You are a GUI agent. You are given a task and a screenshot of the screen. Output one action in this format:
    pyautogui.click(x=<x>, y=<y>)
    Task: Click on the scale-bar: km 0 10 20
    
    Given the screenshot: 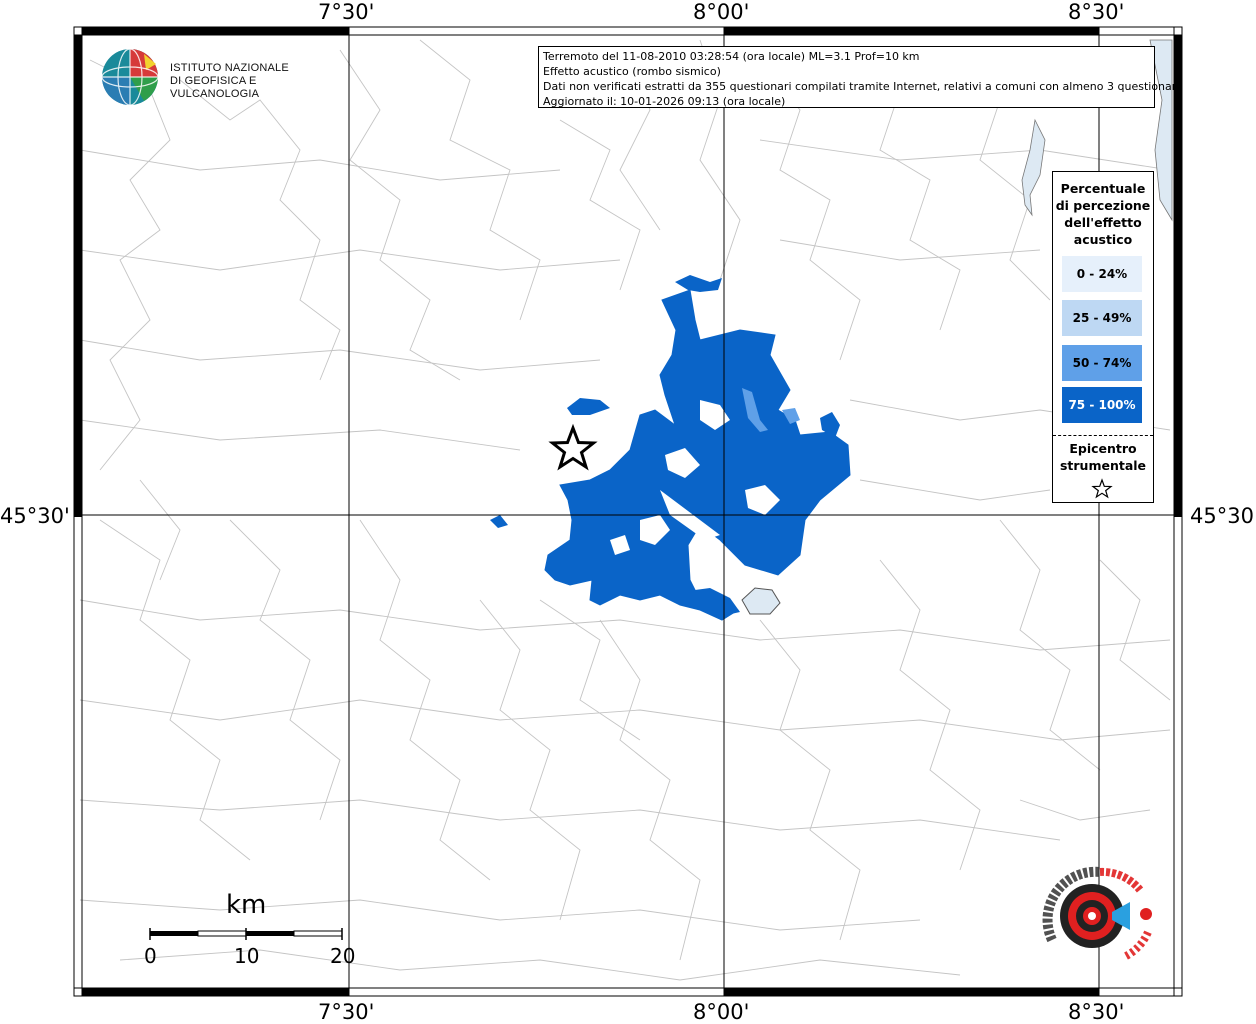 What is the action you would take?
    pyautogui.click(x=255, y=930)
    